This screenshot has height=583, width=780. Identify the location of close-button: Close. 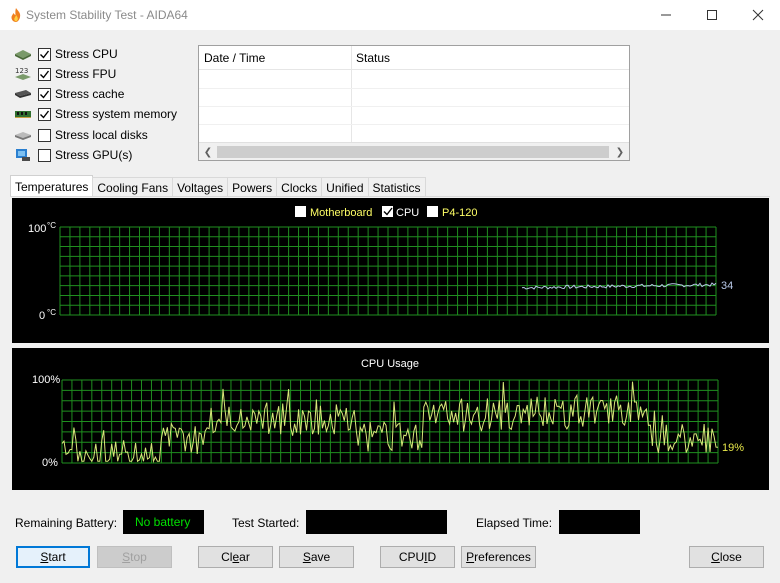
(726, 557).